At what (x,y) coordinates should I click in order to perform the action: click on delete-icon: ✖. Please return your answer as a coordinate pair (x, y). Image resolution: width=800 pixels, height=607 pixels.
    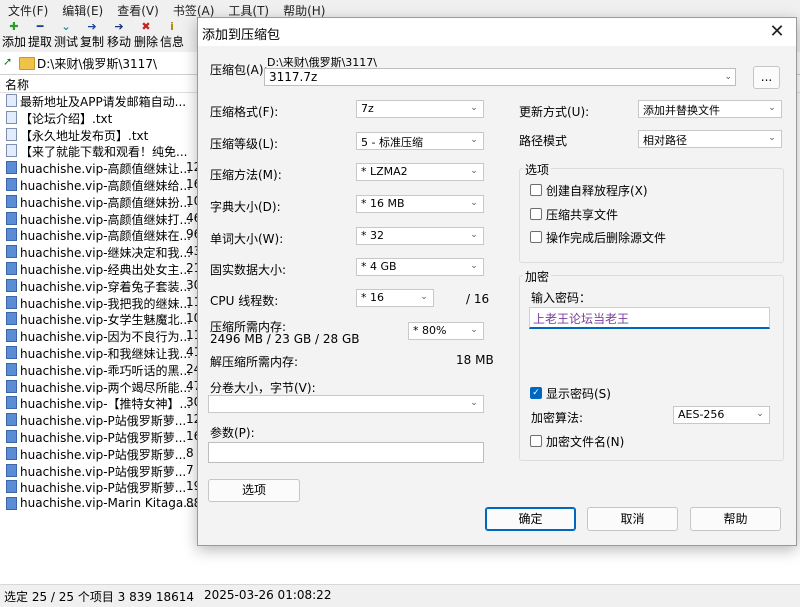
    Looking at the image, I should click on (146, 26).